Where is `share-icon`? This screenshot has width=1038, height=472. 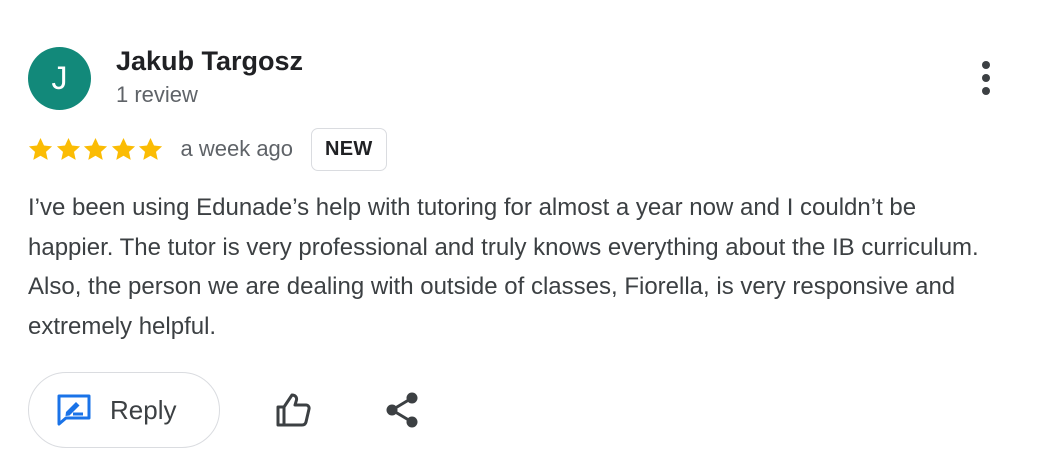
share-icon is located at coordinates (402, 410).